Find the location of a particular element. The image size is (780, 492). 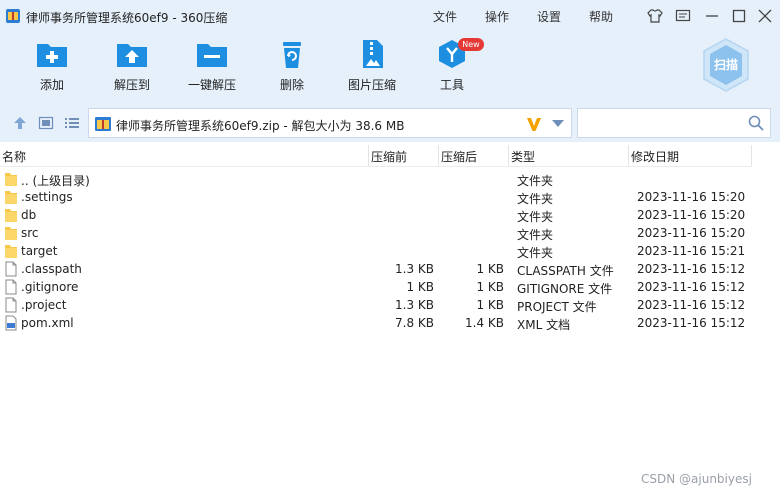

column-header-modified: 修改日期 is located at coordinates (655, 157).